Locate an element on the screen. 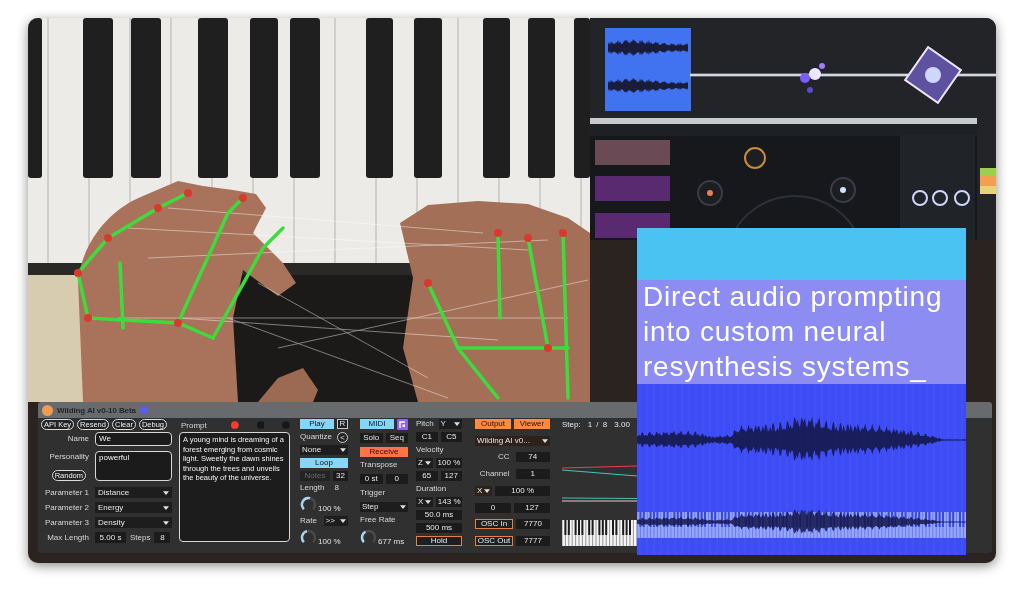 The height and width of the screenshot is (601, 1024). toggle-button: Play is located at coordinates (317, 424).